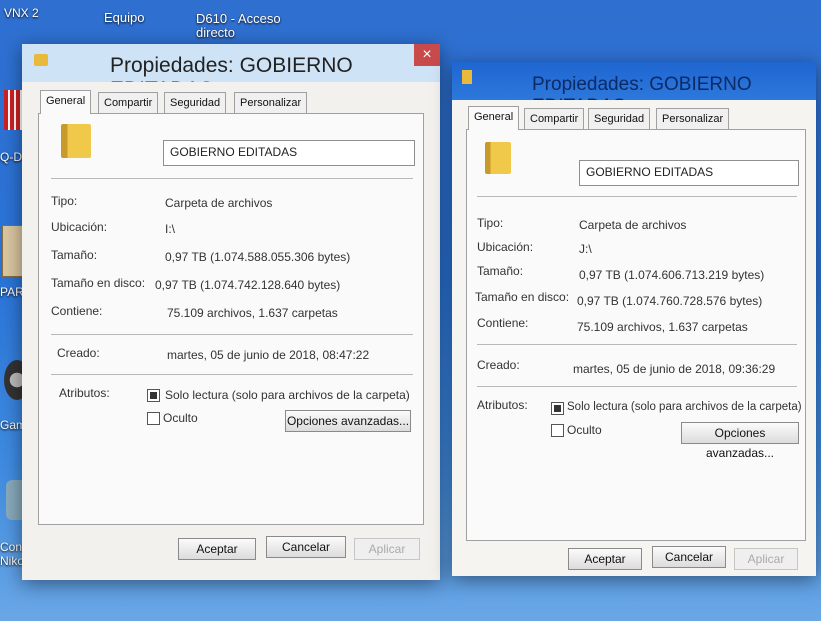  What do you see at coordinates (258, 257) in the screenshot?
I see `size-value: 0,97 TB (1.074.588.055.306 bytes)` at bounding box center [258, 257].